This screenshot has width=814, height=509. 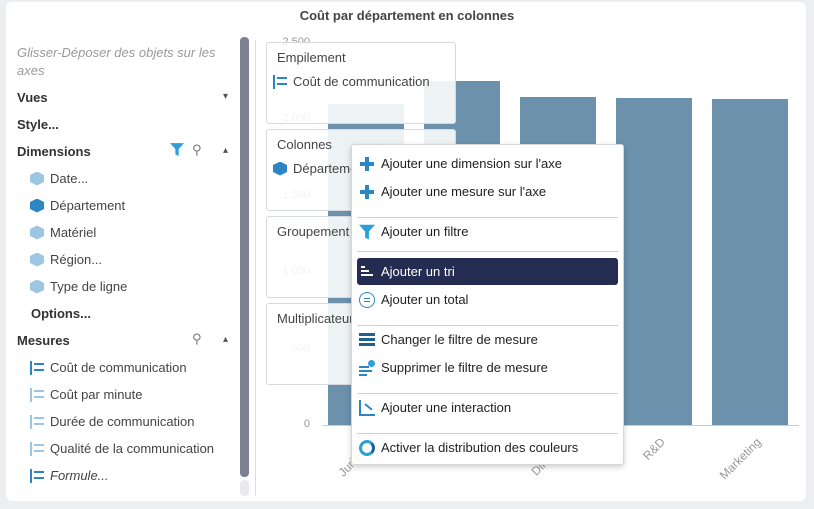 What do you see at coordinates (487, 231) in the screenshot?
I see `menu-add-filter: Ajouter un filtre` at bounding box center [487, 231].